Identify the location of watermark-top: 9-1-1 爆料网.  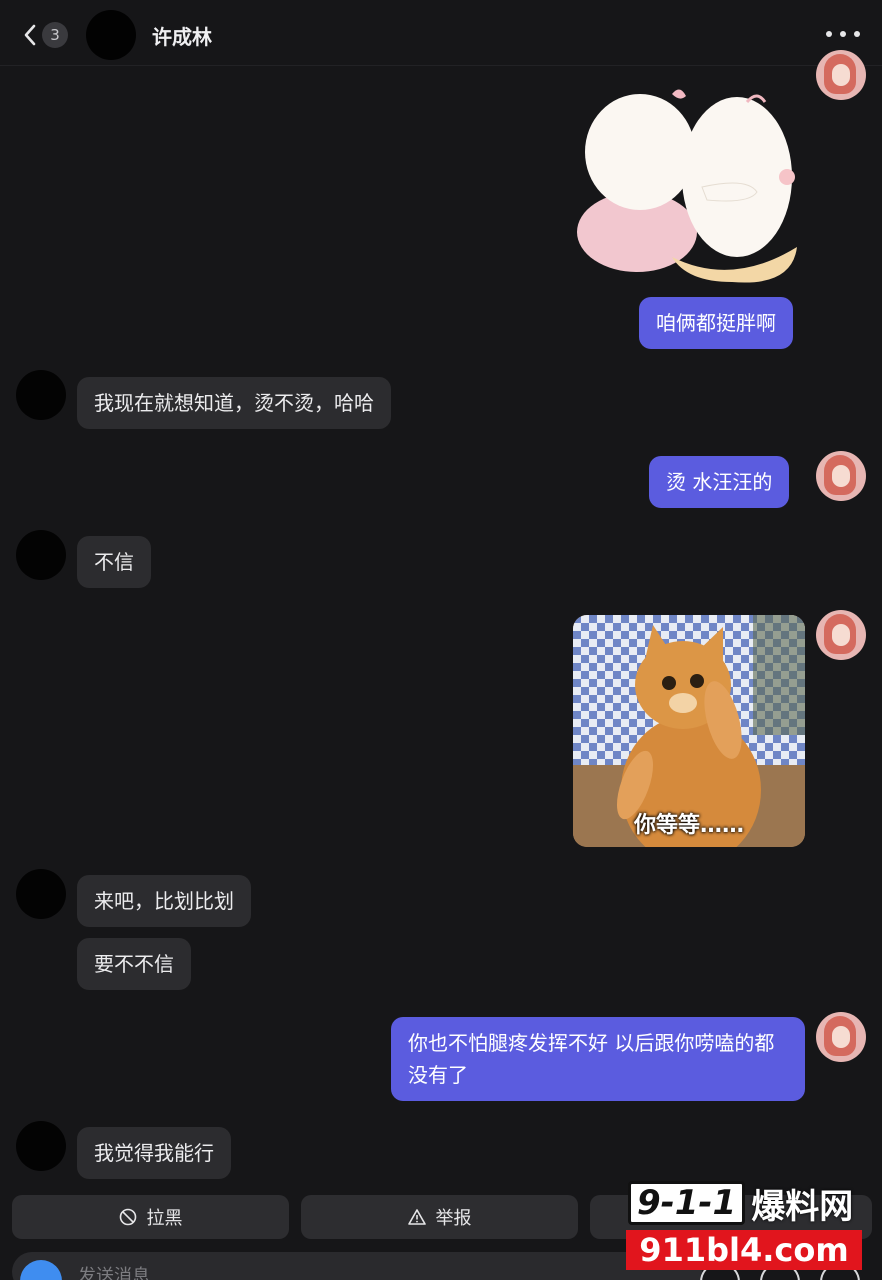
(741, 1204).